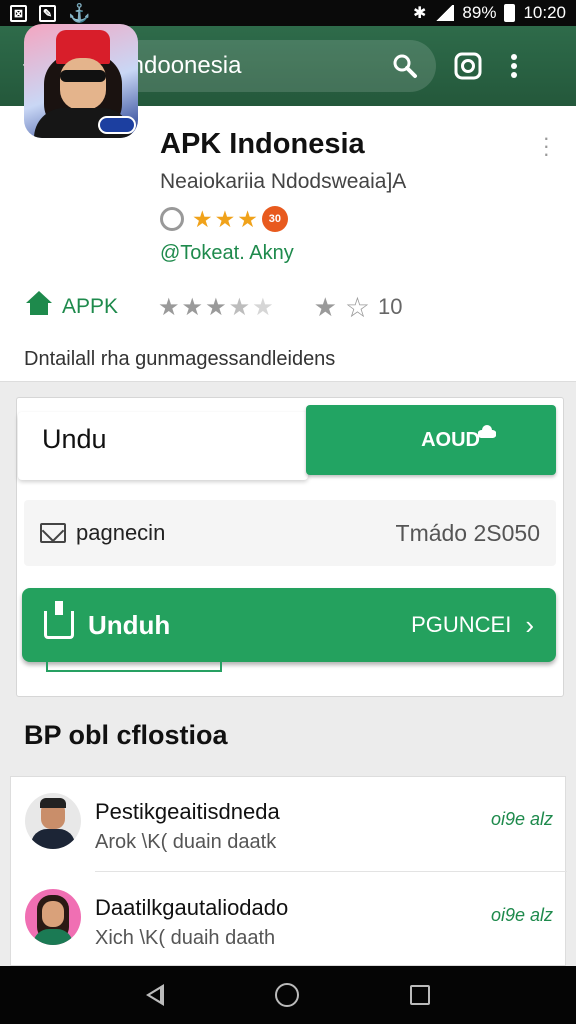 Image resolution: width=576 pixels, height=1024 pixels. I want to click on download-progress, so click(134, 667).